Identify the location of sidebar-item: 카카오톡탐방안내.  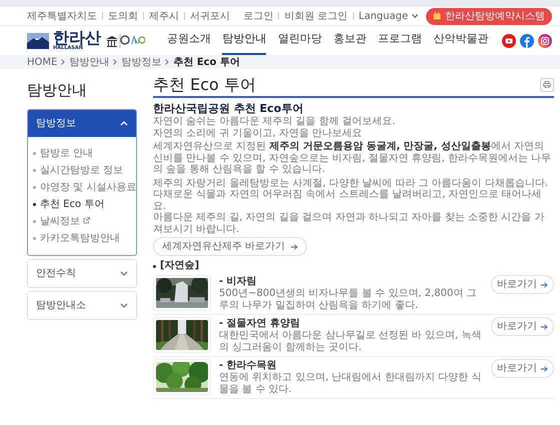
(82, 238).